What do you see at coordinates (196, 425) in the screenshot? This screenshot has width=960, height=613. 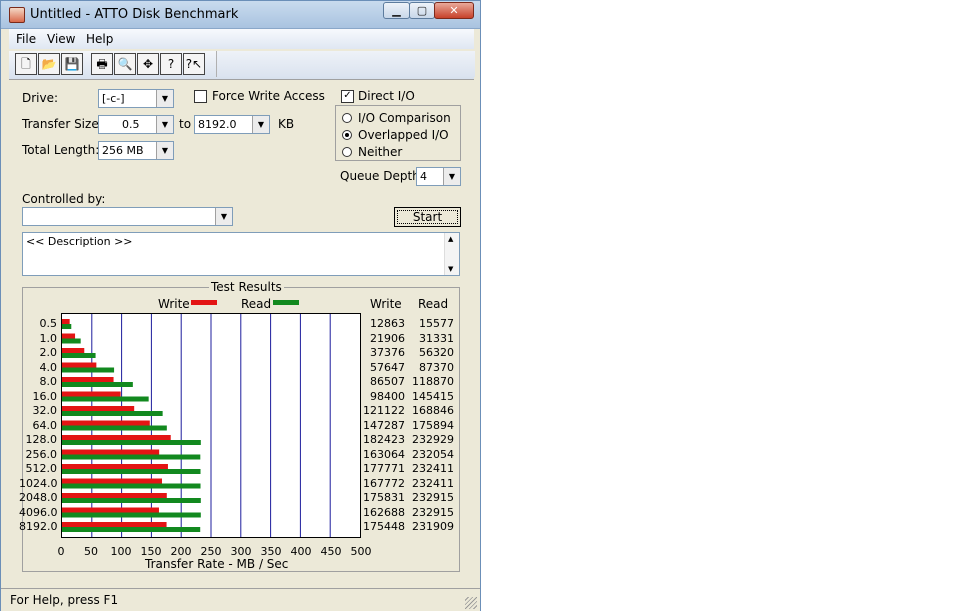 I see `results-chart-svg` at bounding box center [196, 425].